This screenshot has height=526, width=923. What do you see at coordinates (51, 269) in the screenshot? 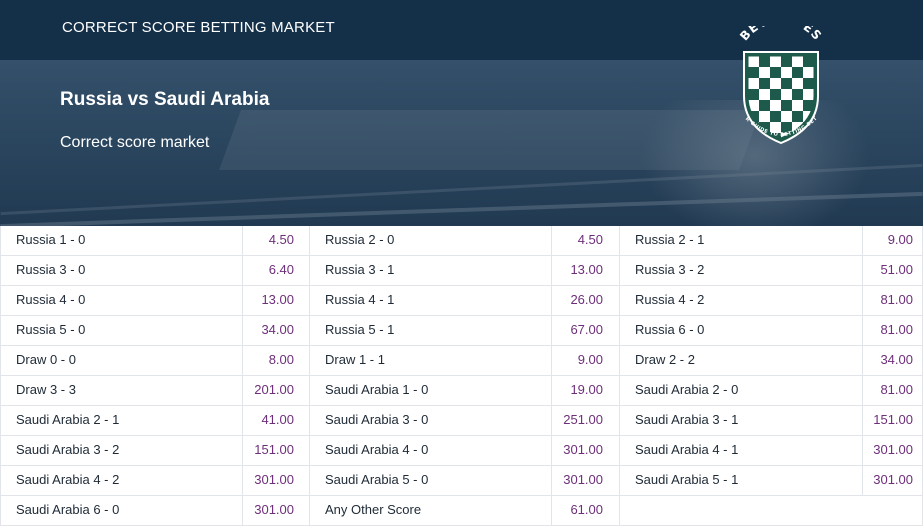
I see `score-label: Russia 3 - 0` at bounding box center [51, 269].